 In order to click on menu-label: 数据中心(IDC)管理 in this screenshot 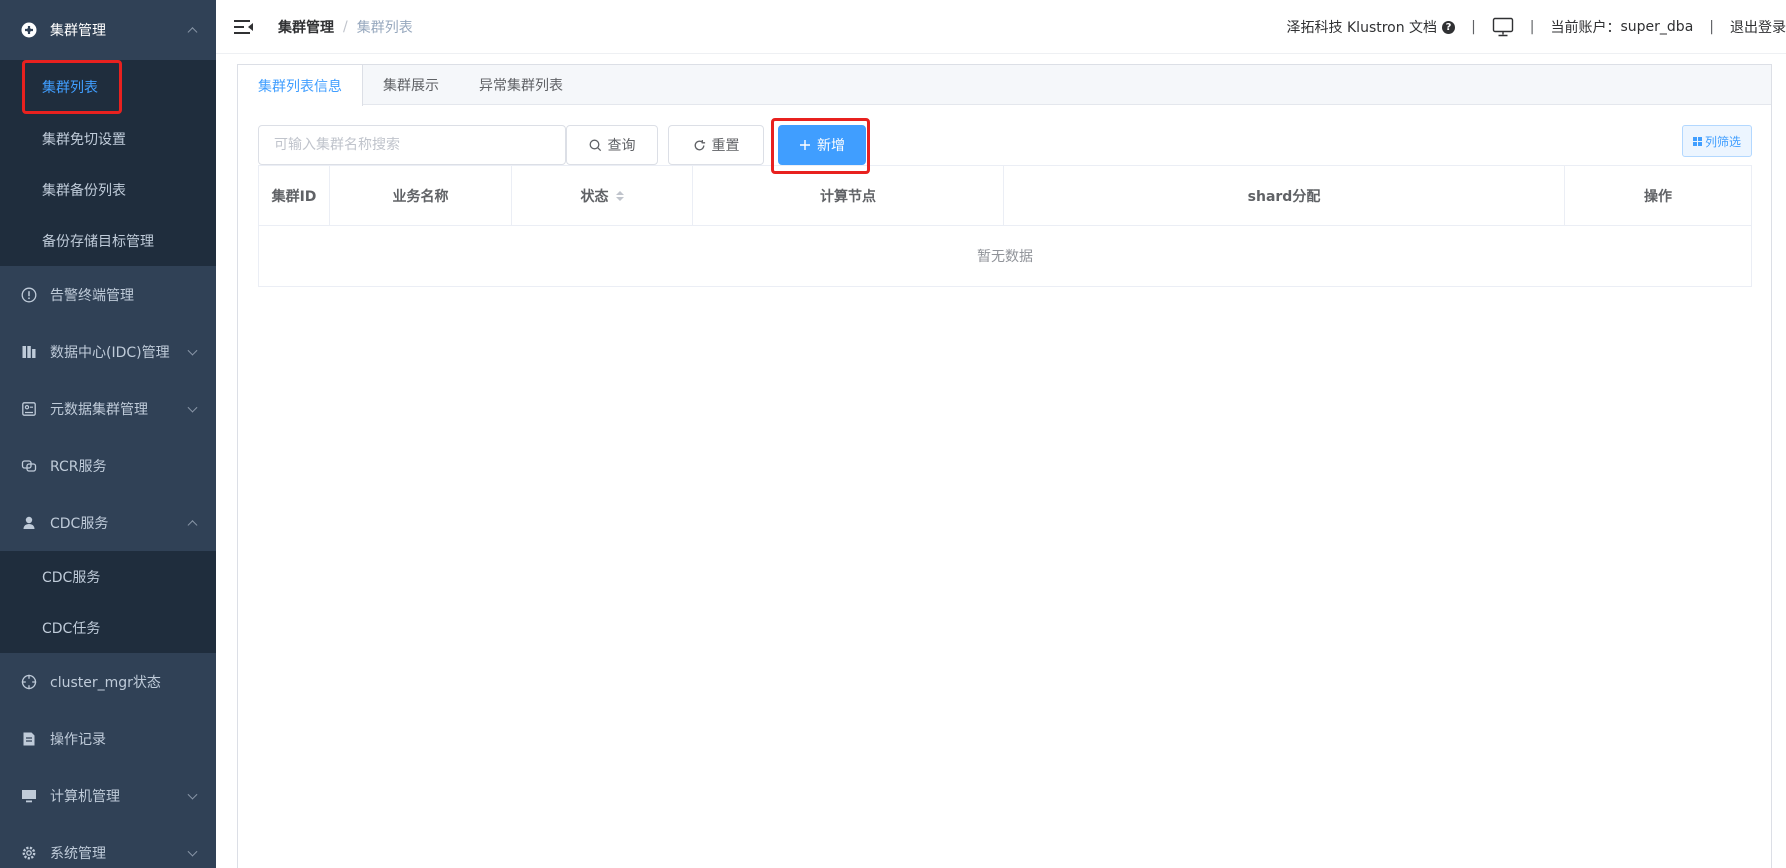, I will do `click(110, 352)`.